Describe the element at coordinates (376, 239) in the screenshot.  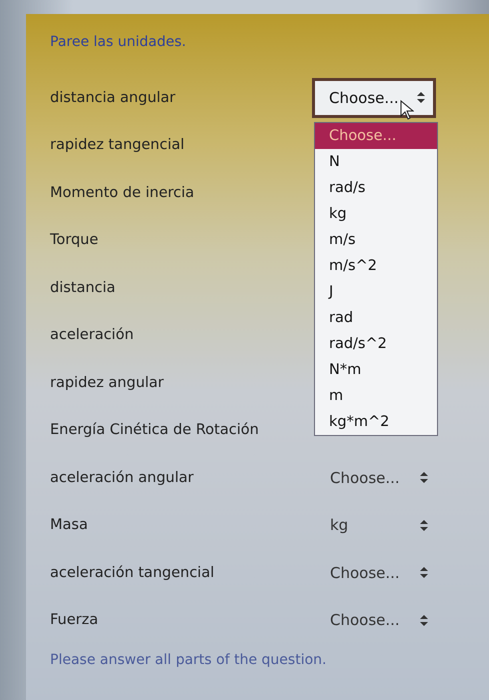
I see `dropdown-option: m/s` at that location.